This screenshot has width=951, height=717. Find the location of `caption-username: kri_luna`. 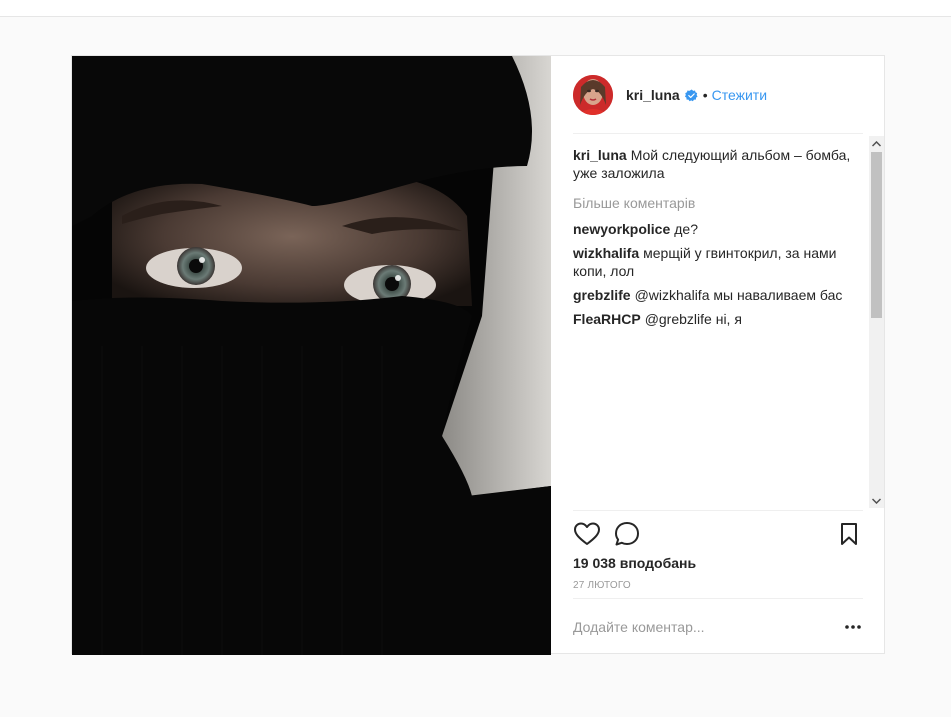

caption-username: kri_luna is located at coordinates (600, 155).